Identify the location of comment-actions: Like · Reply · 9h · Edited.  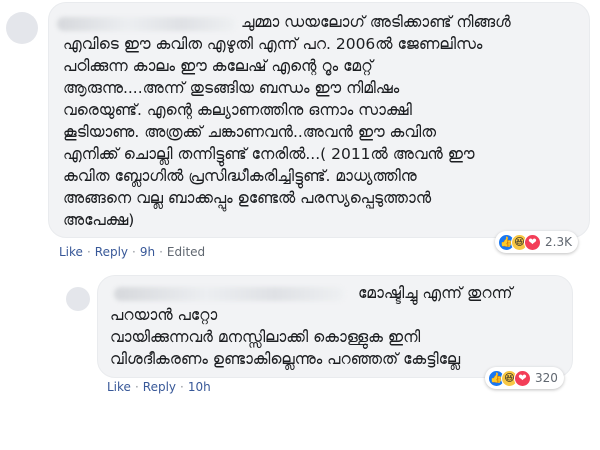
(132, 252).